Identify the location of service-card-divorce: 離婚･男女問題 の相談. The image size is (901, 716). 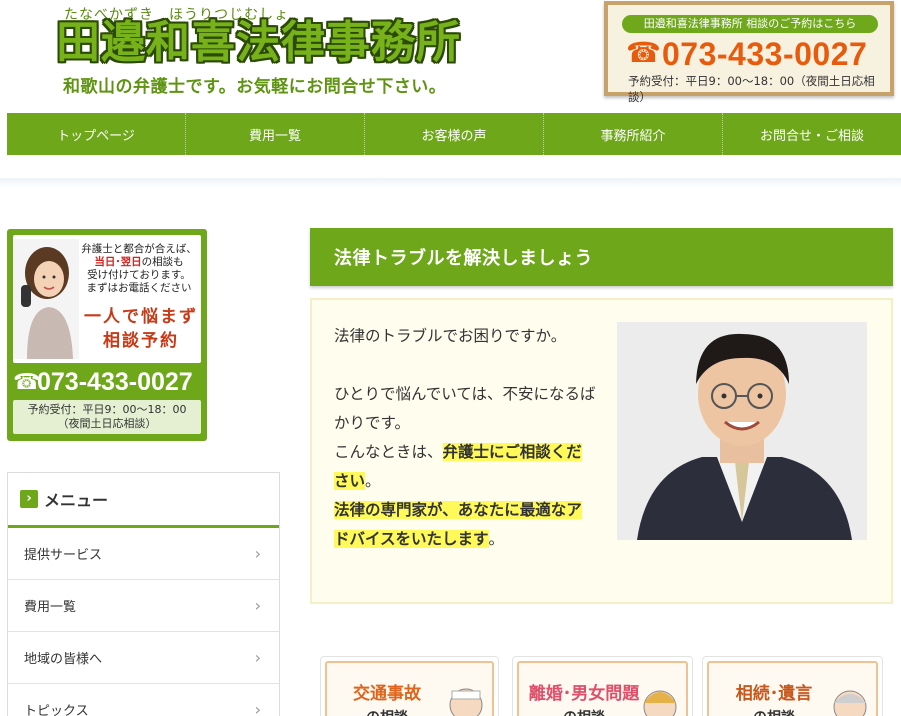
(602, 686).